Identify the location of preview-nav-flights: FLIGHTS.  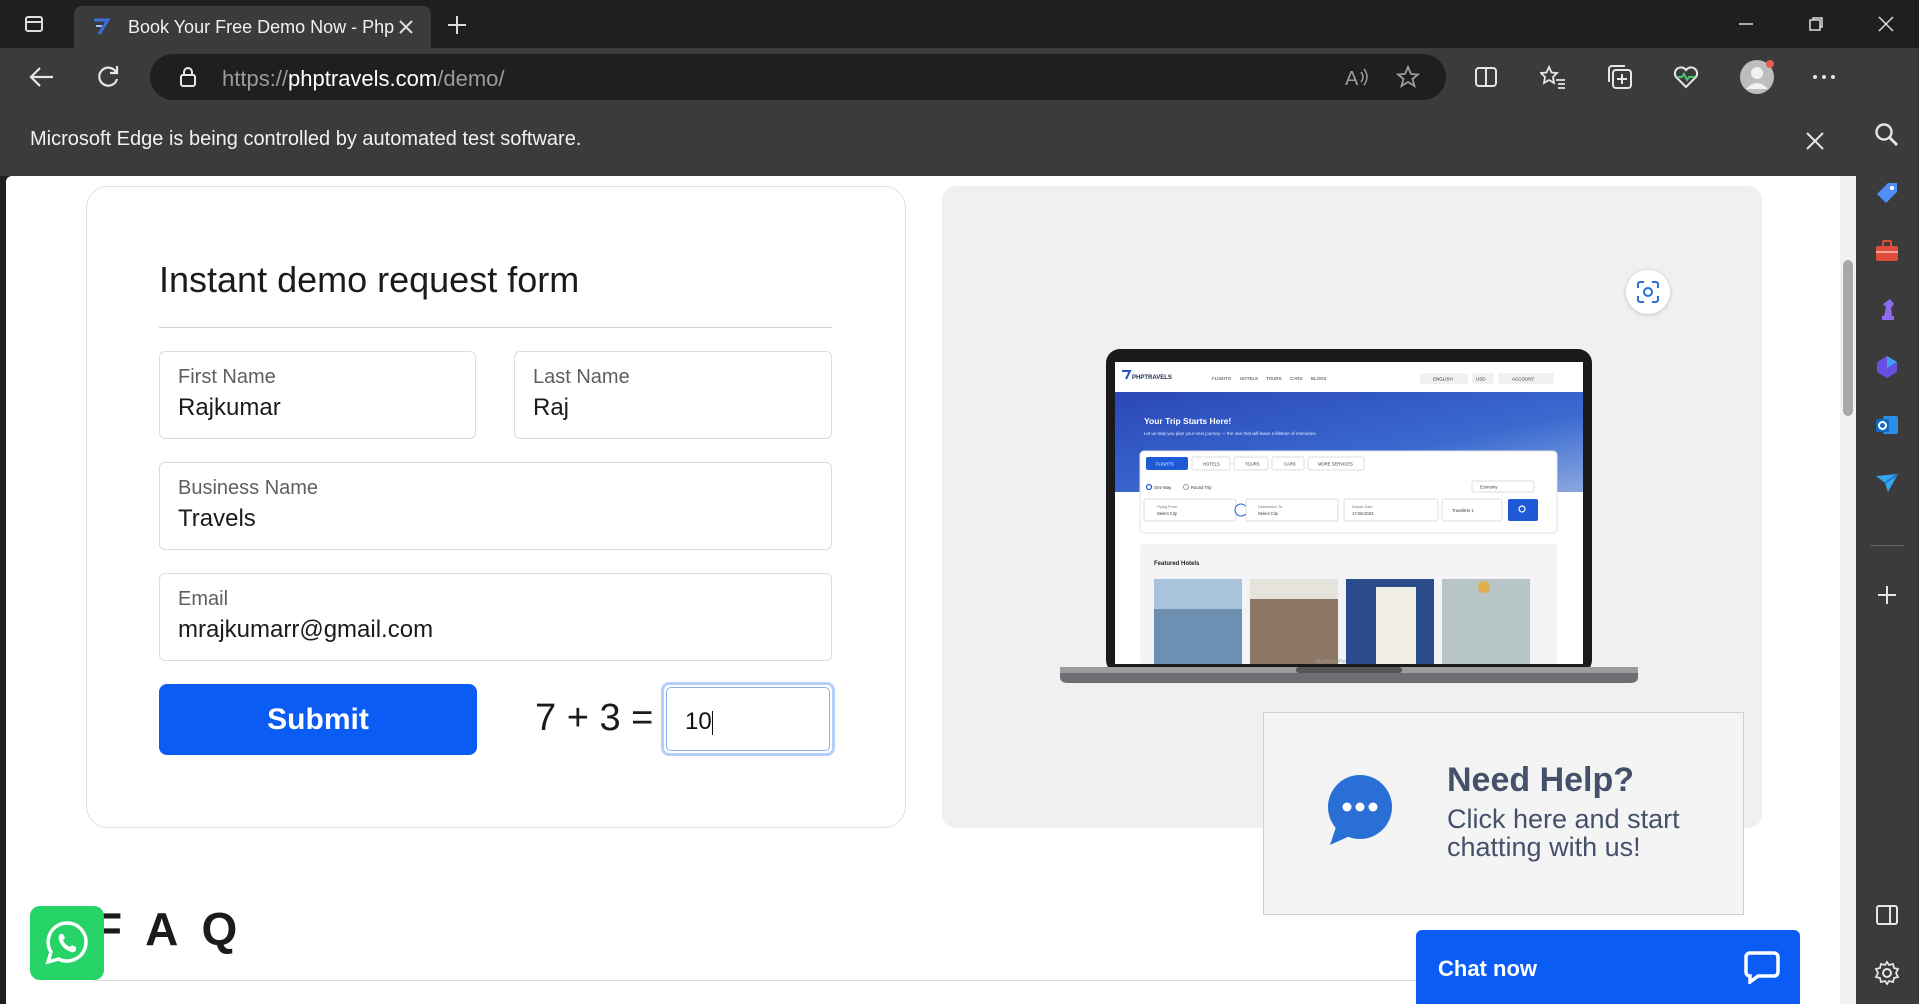
(1221, 378).